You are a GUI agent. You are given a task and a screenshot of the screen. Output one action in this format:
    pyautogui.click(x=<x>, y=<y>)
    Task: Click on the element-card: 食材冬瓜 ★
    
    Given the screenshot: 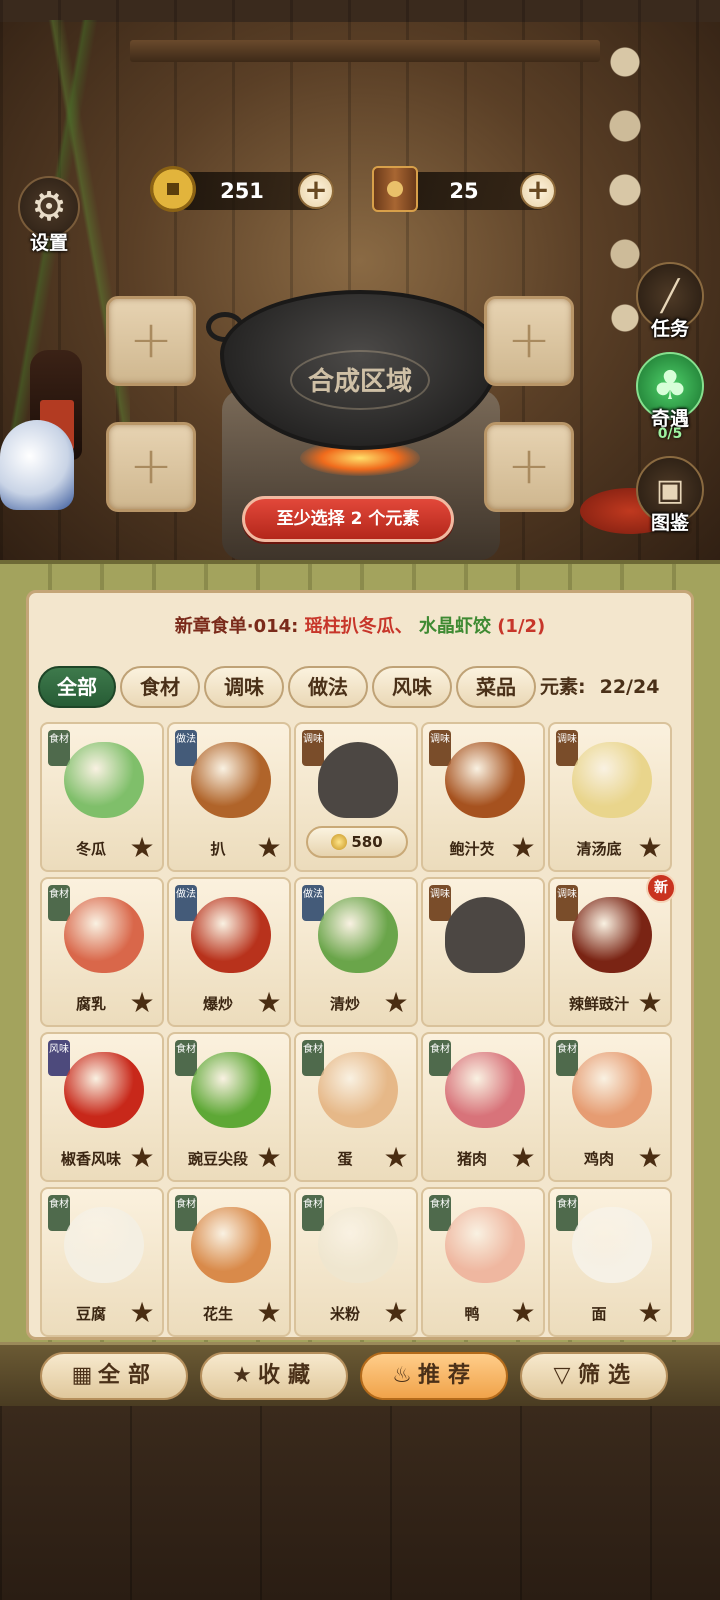 What is the action you would take?
    pyautogui.click(x=102, y=797)
    